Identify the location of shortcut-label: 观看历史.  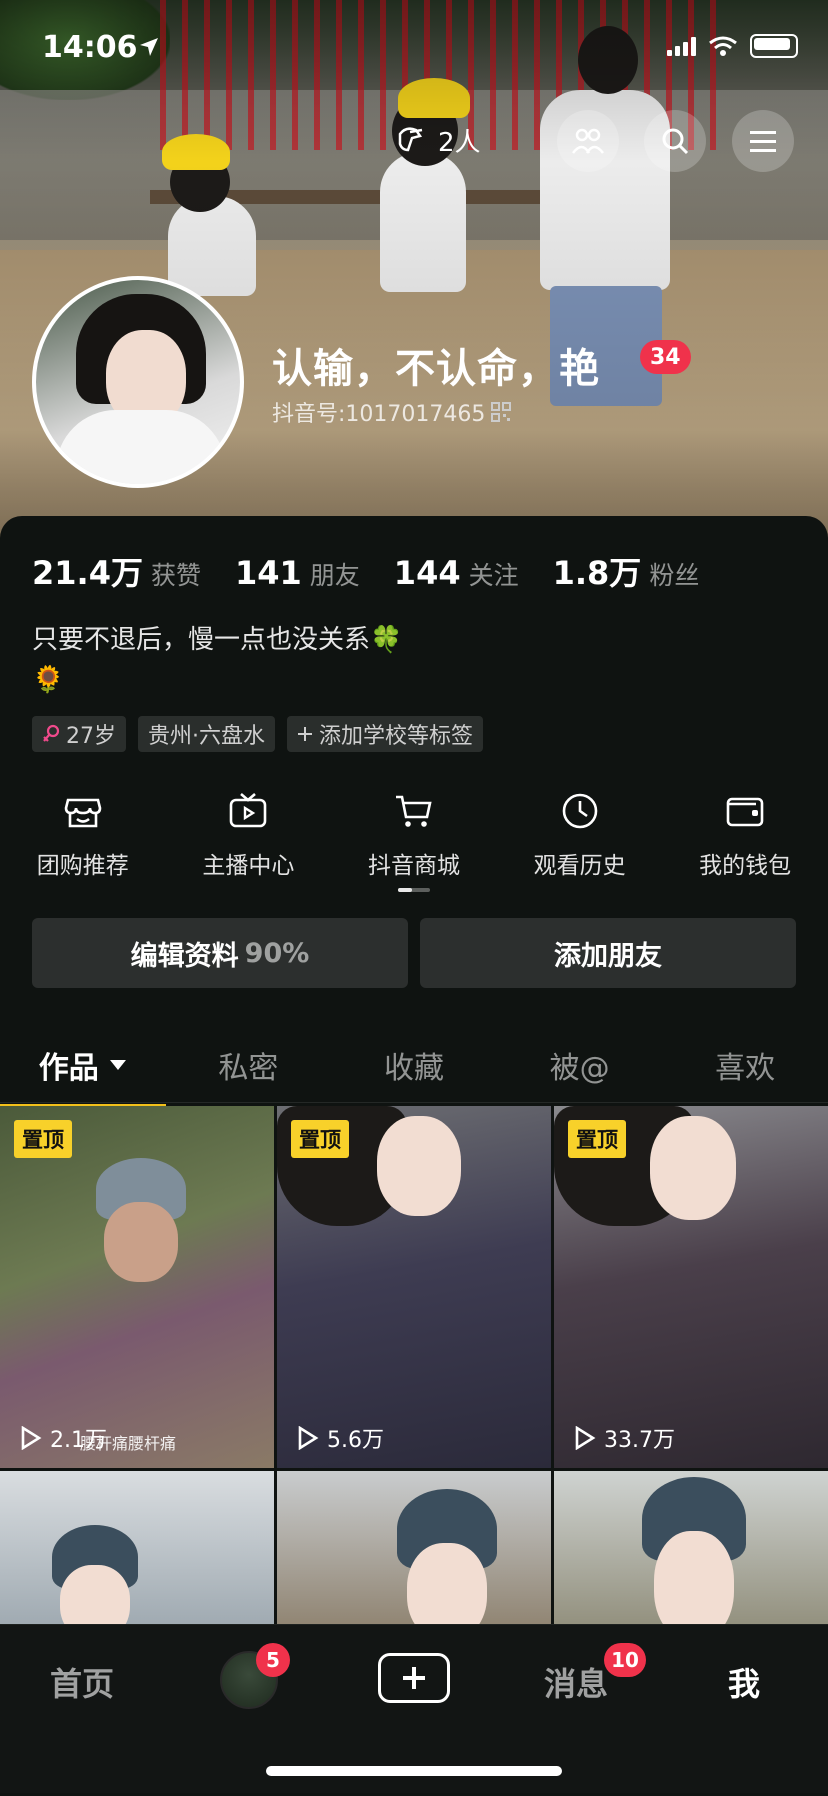
(579, 866).